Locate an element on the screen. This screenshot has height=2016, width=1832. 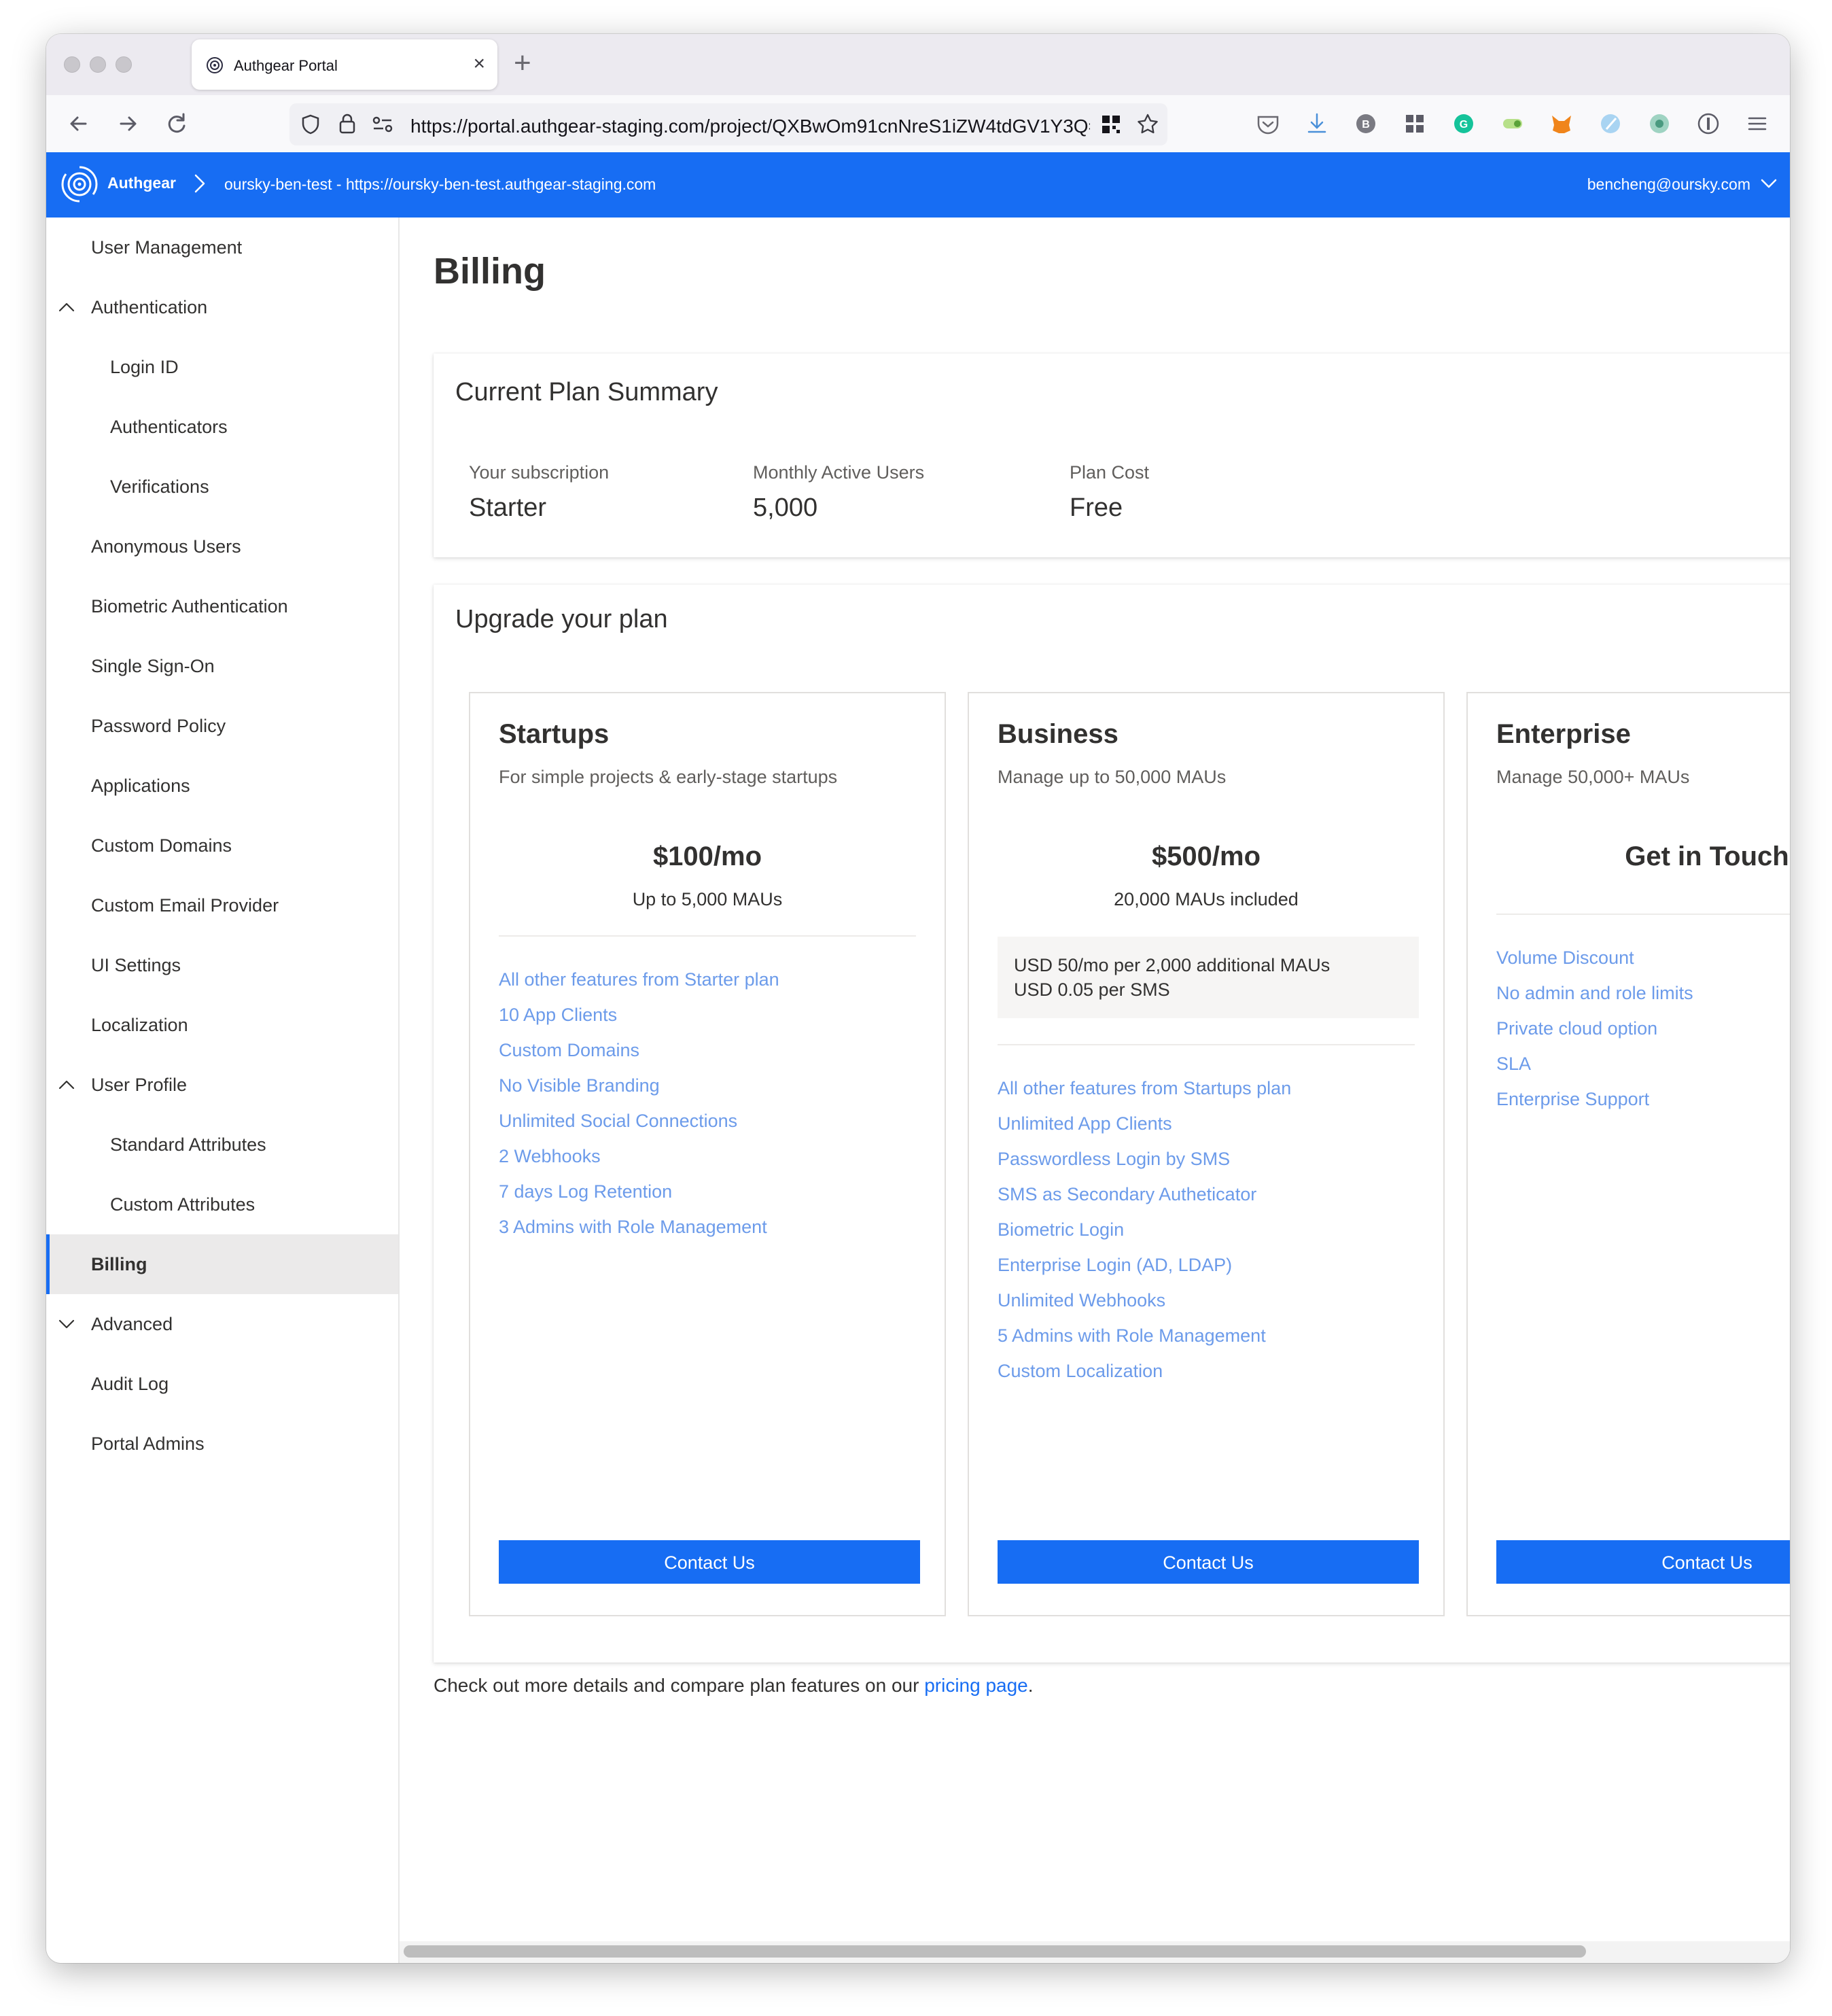
feature-link: Custom Localization is located at coordinates (1080, 1371).